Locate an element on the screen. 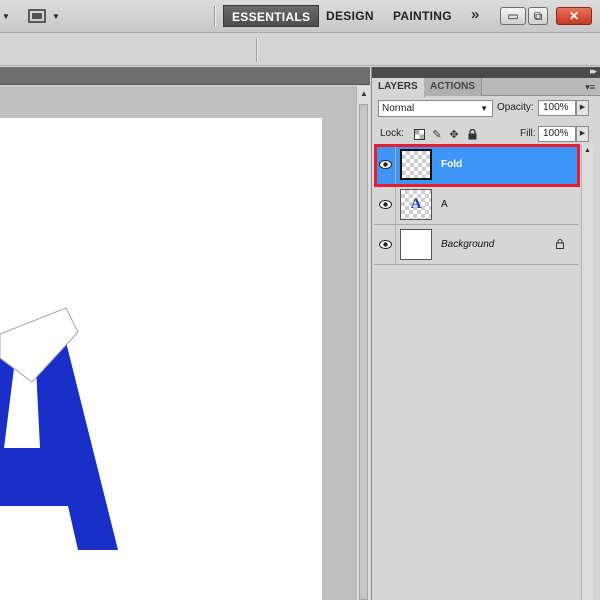 This screenshot has height=600, width=600. layer-row-a: A A is located at coordinates (476, 205).